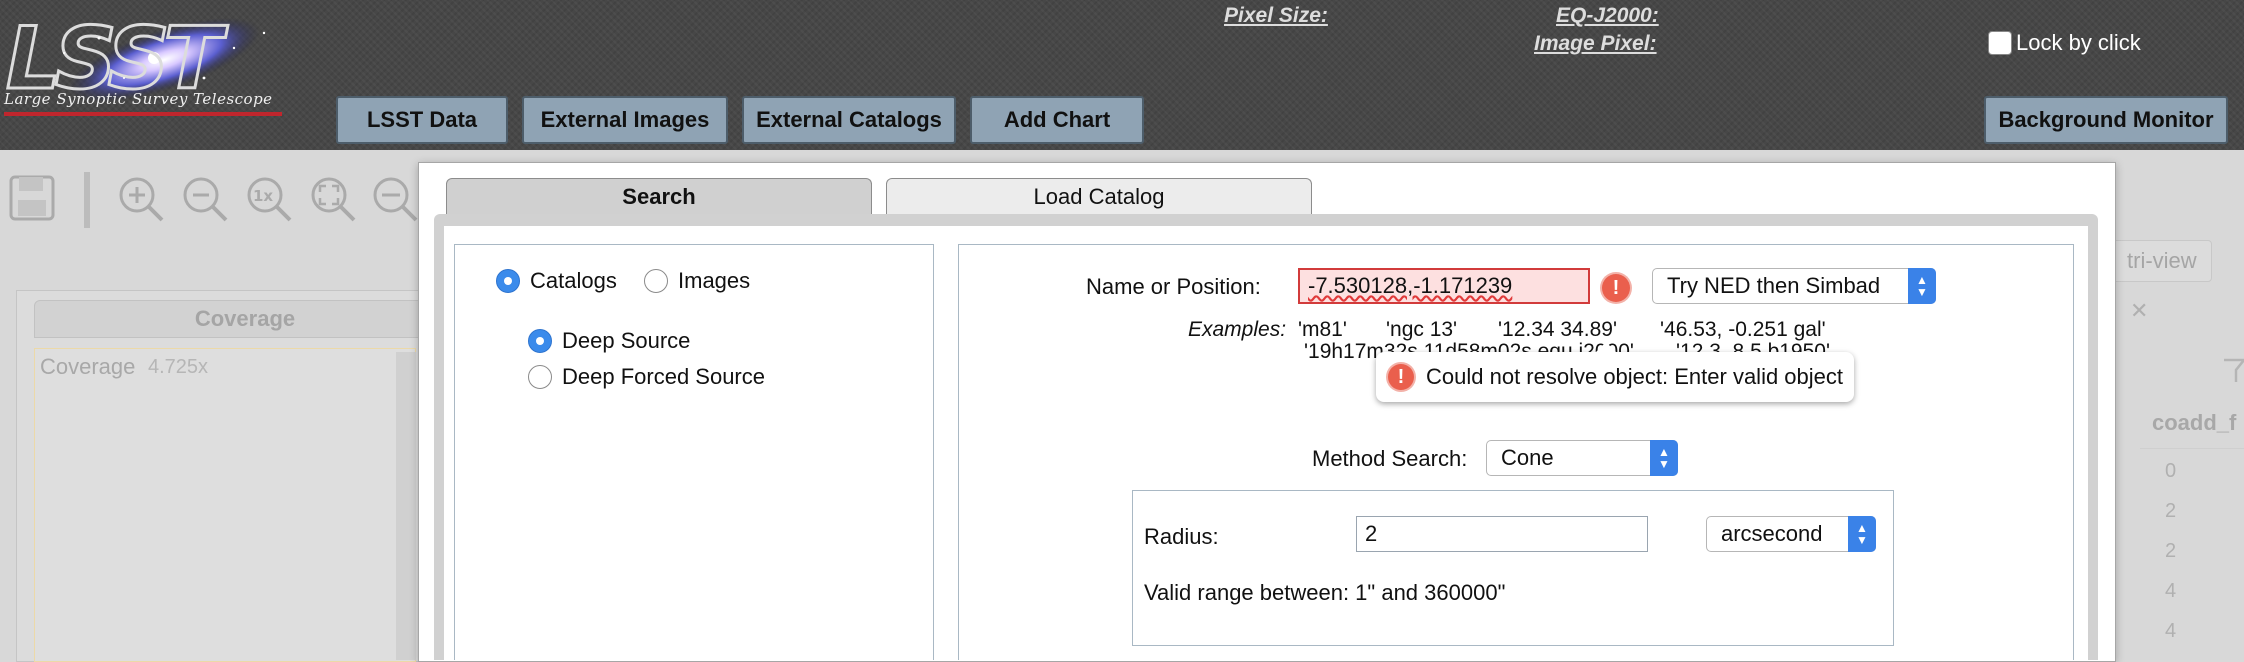 The width and height of the screenshot is (2244, 662). I want to click on zoom-fit-icon, so click(333, 199).